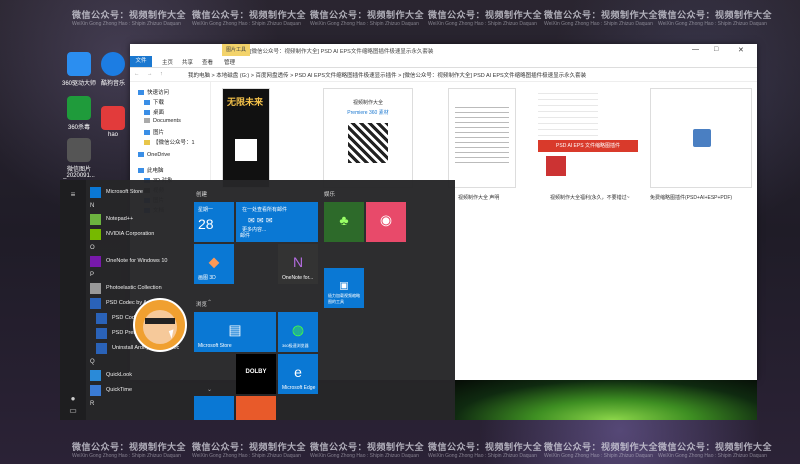 This screenshot has width=800, height=464. I want to click on tile-paint3d: ◆ 画图 3D, so click(214, 264).